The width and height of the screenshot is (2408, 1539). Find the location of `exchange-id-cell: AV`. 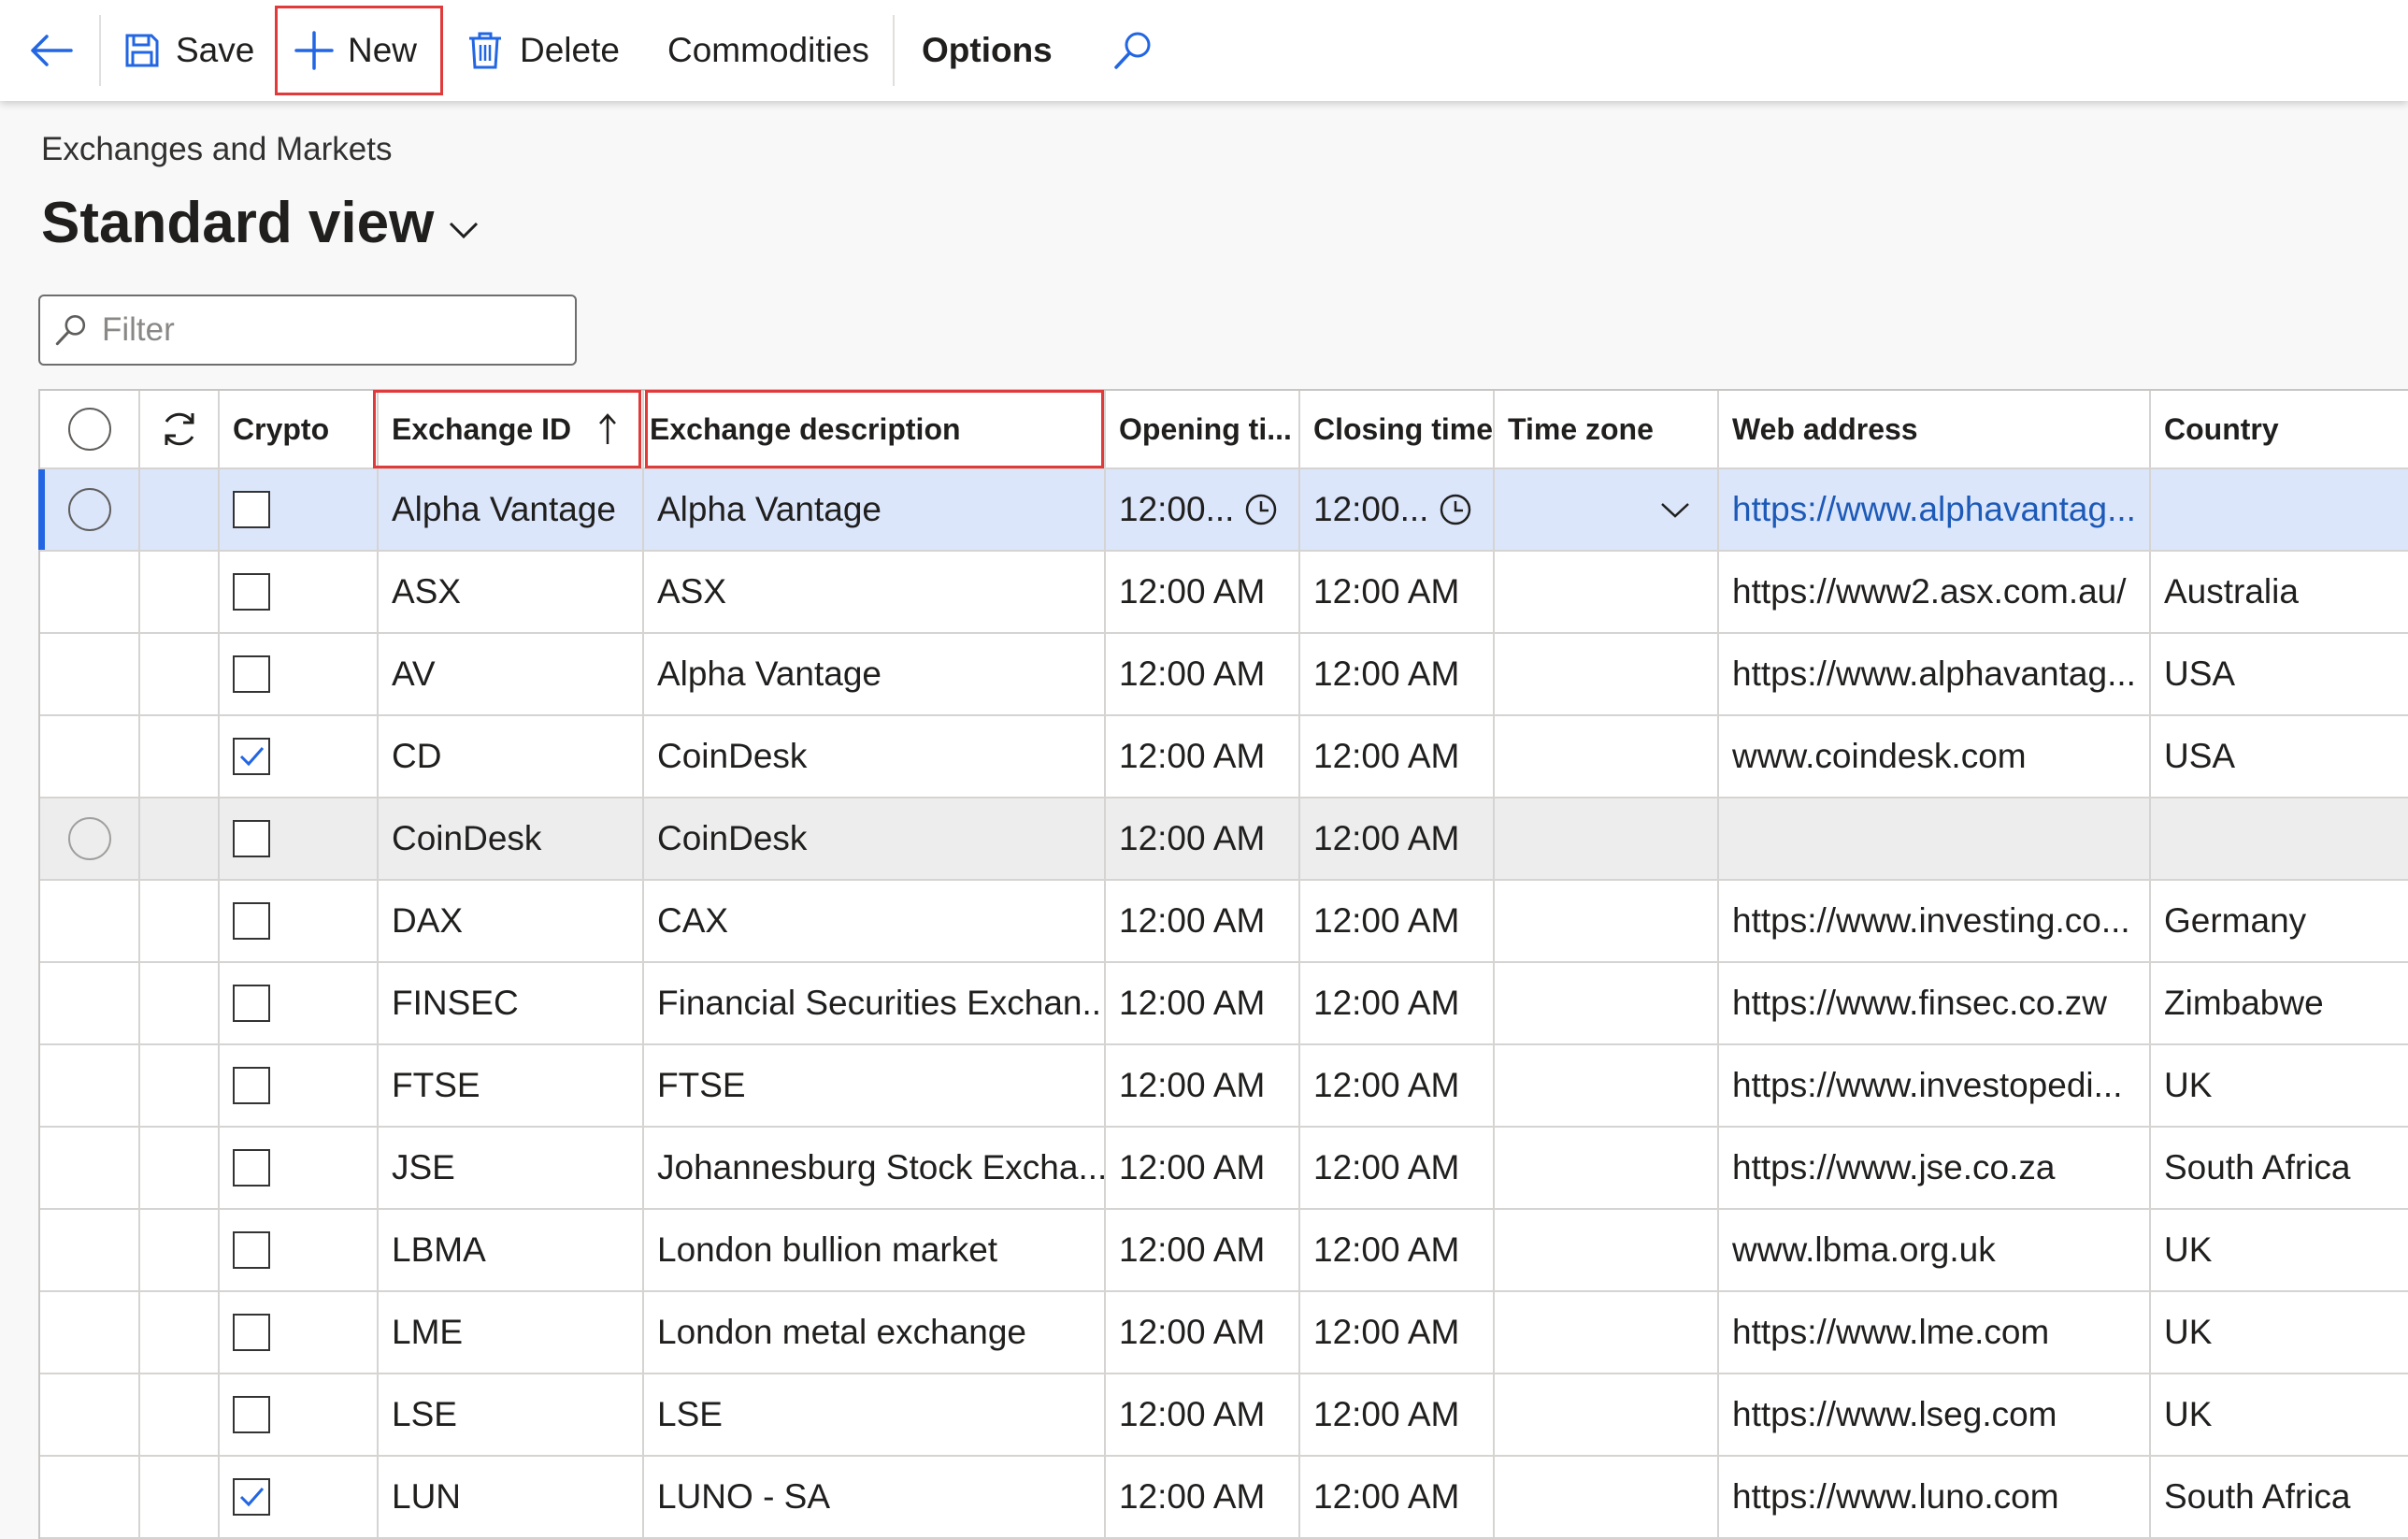

exchange-id-cell: AV is located at coordinates (511, 674).